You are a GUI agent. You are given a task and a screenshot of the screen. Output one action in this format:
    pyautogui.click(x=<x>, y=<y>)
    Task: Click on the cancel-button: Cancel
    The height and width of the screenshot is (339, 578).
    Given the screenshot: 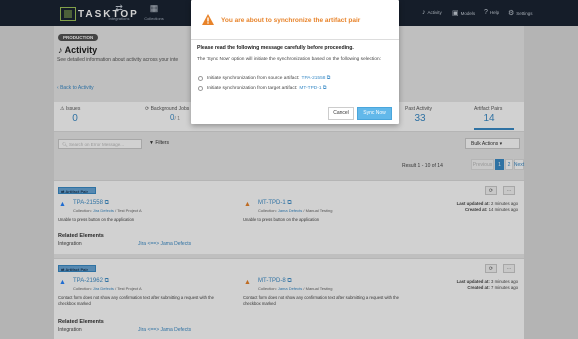 What is the action you would take?
    pyautogui.click(x=341, y=113)
    